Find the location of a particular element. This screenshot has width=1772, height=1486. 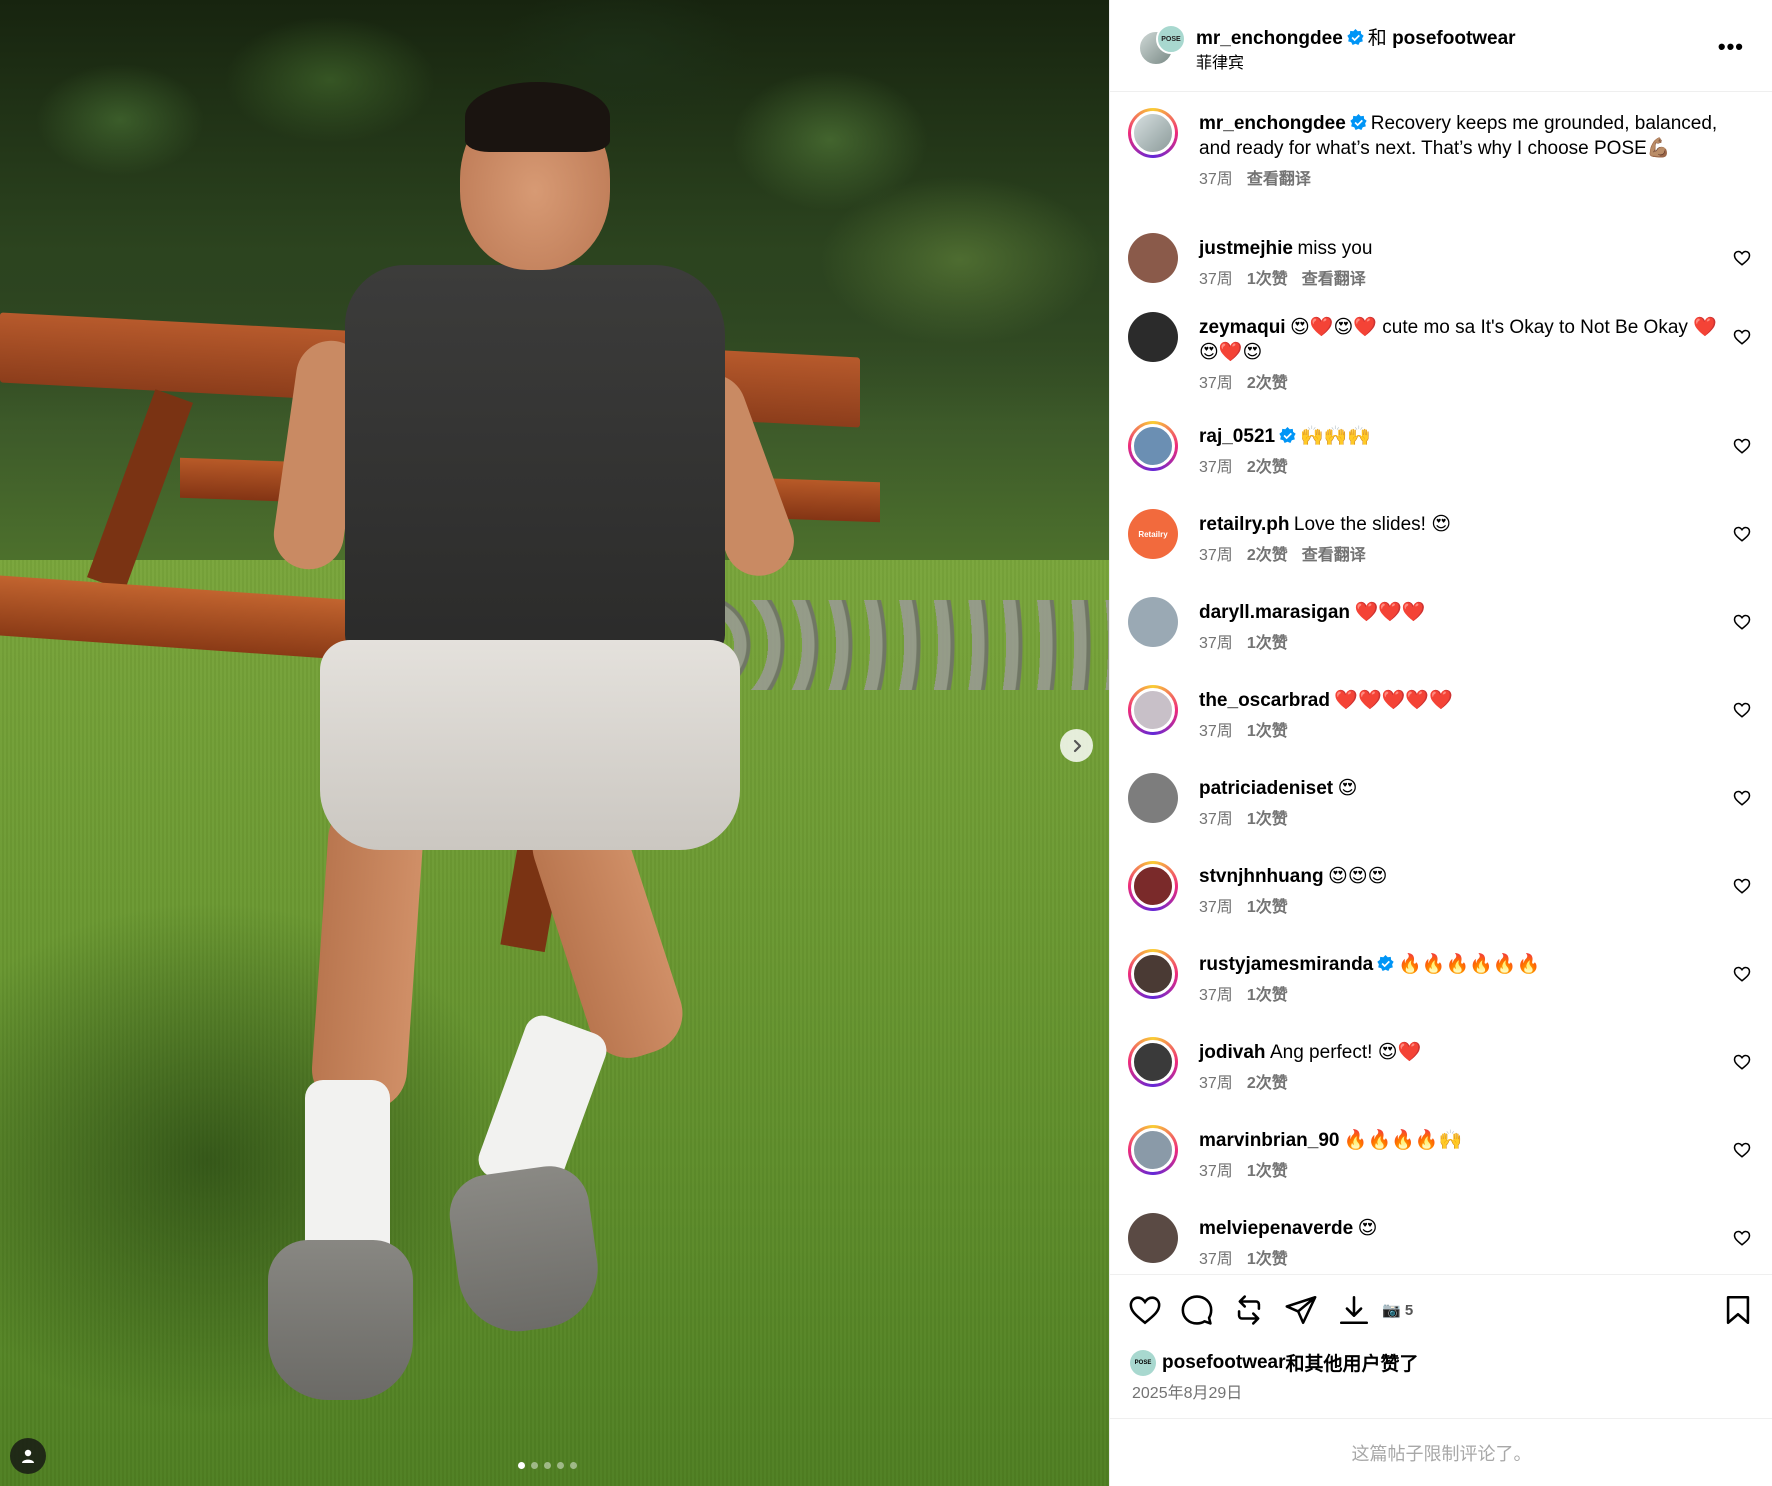

comment-text: 😍😍😍 is located at coordinates (1358, 876).